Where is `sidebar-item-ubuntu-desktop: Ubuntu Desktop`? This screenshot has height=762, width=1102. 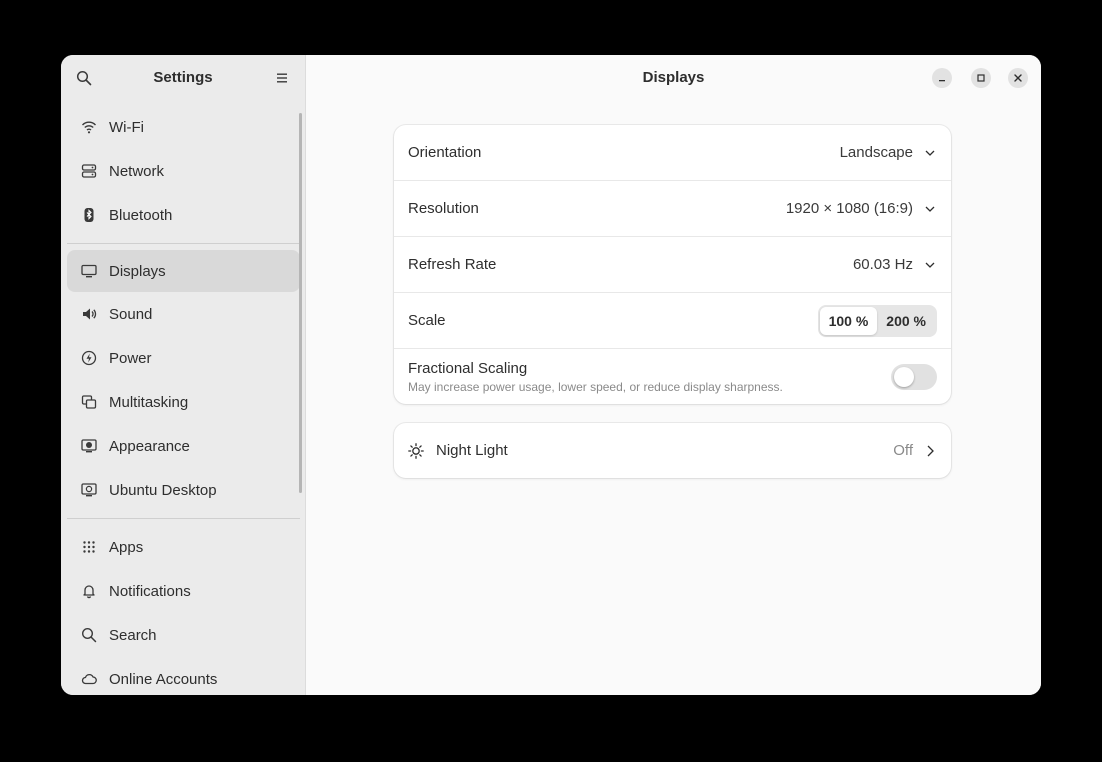
sidebar-item-ubuntu-desktop: Ubuntu Desktop is located at coordinates (183, 490).